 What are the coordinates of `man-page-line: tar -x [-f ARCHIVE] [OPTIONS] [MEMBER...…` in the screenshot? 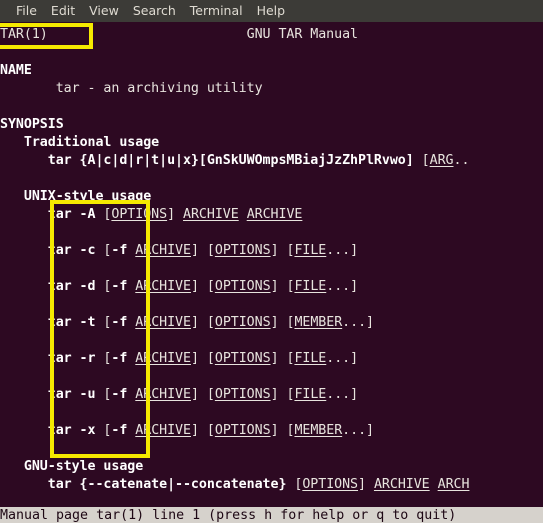 It's located at (271, 431).